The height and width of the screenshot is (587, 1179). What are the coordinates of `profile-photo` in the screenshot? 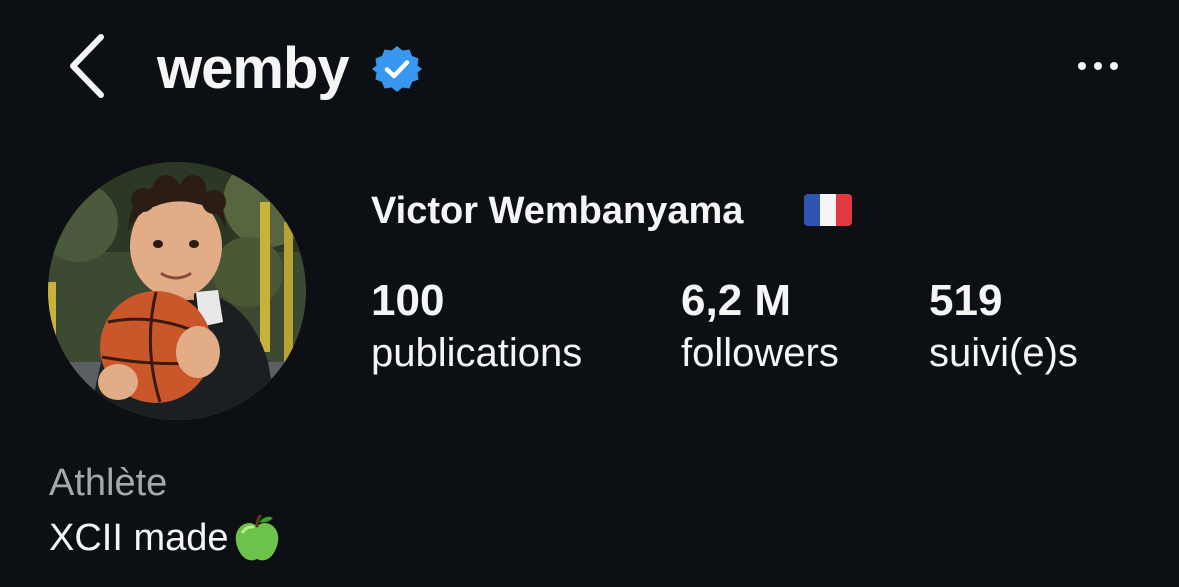 It's located at (177, 291).